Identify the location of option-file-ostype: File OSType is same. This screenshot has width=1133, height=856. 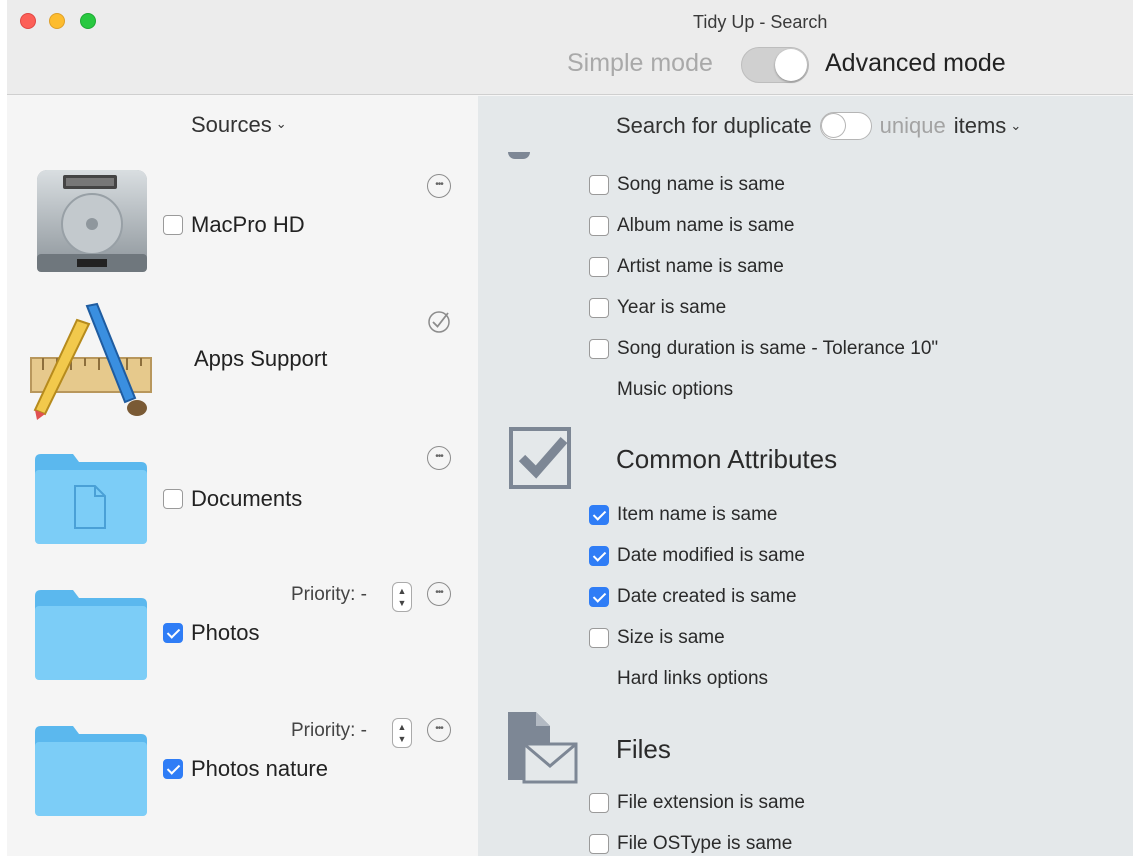
(690, 844).